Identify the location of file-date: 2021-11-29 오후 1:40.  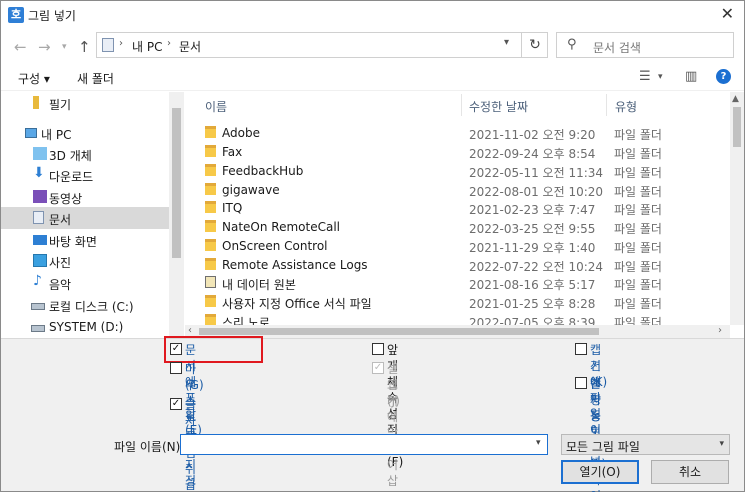
(532, 248).